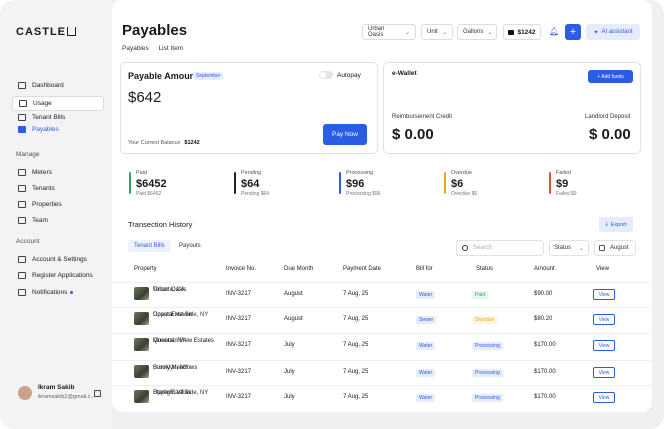  I want to click on sidebar-item-payables: Payables, so click(58, 129).